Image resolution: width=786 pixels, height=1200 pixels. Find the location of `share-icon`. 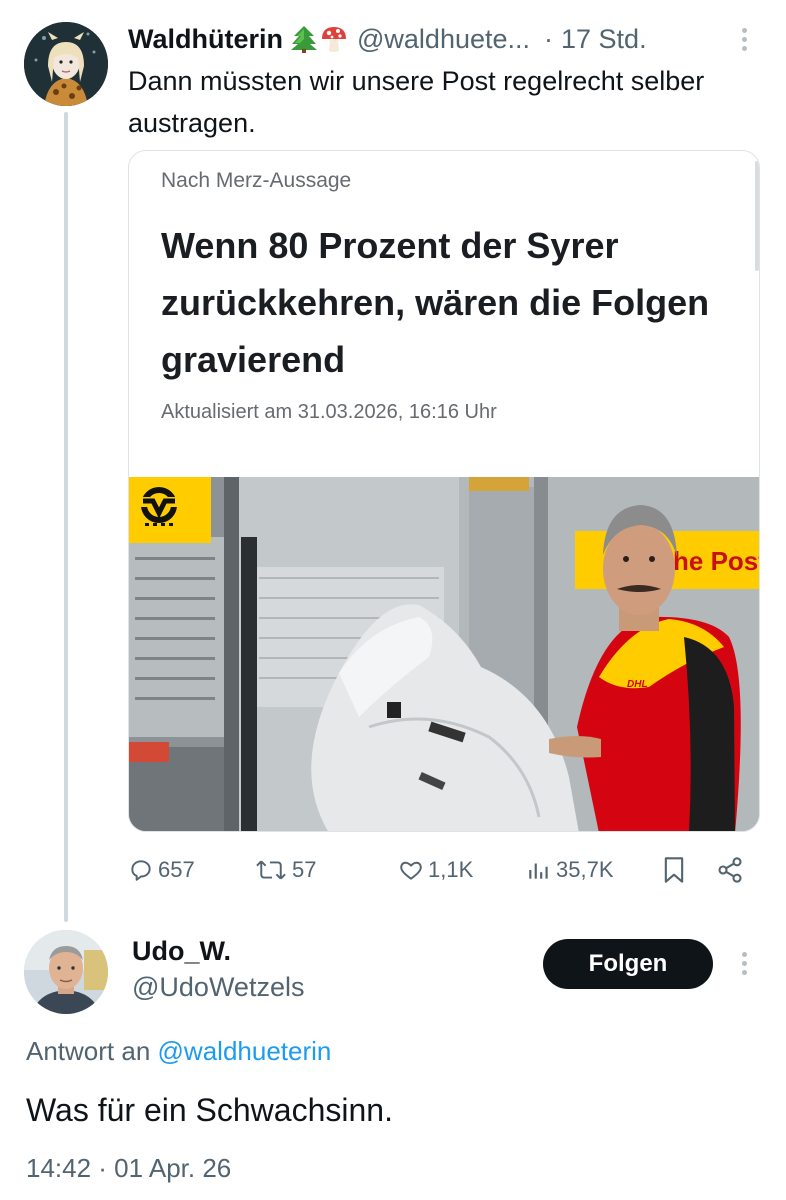

share-icon is located at coordinates (730, 870).